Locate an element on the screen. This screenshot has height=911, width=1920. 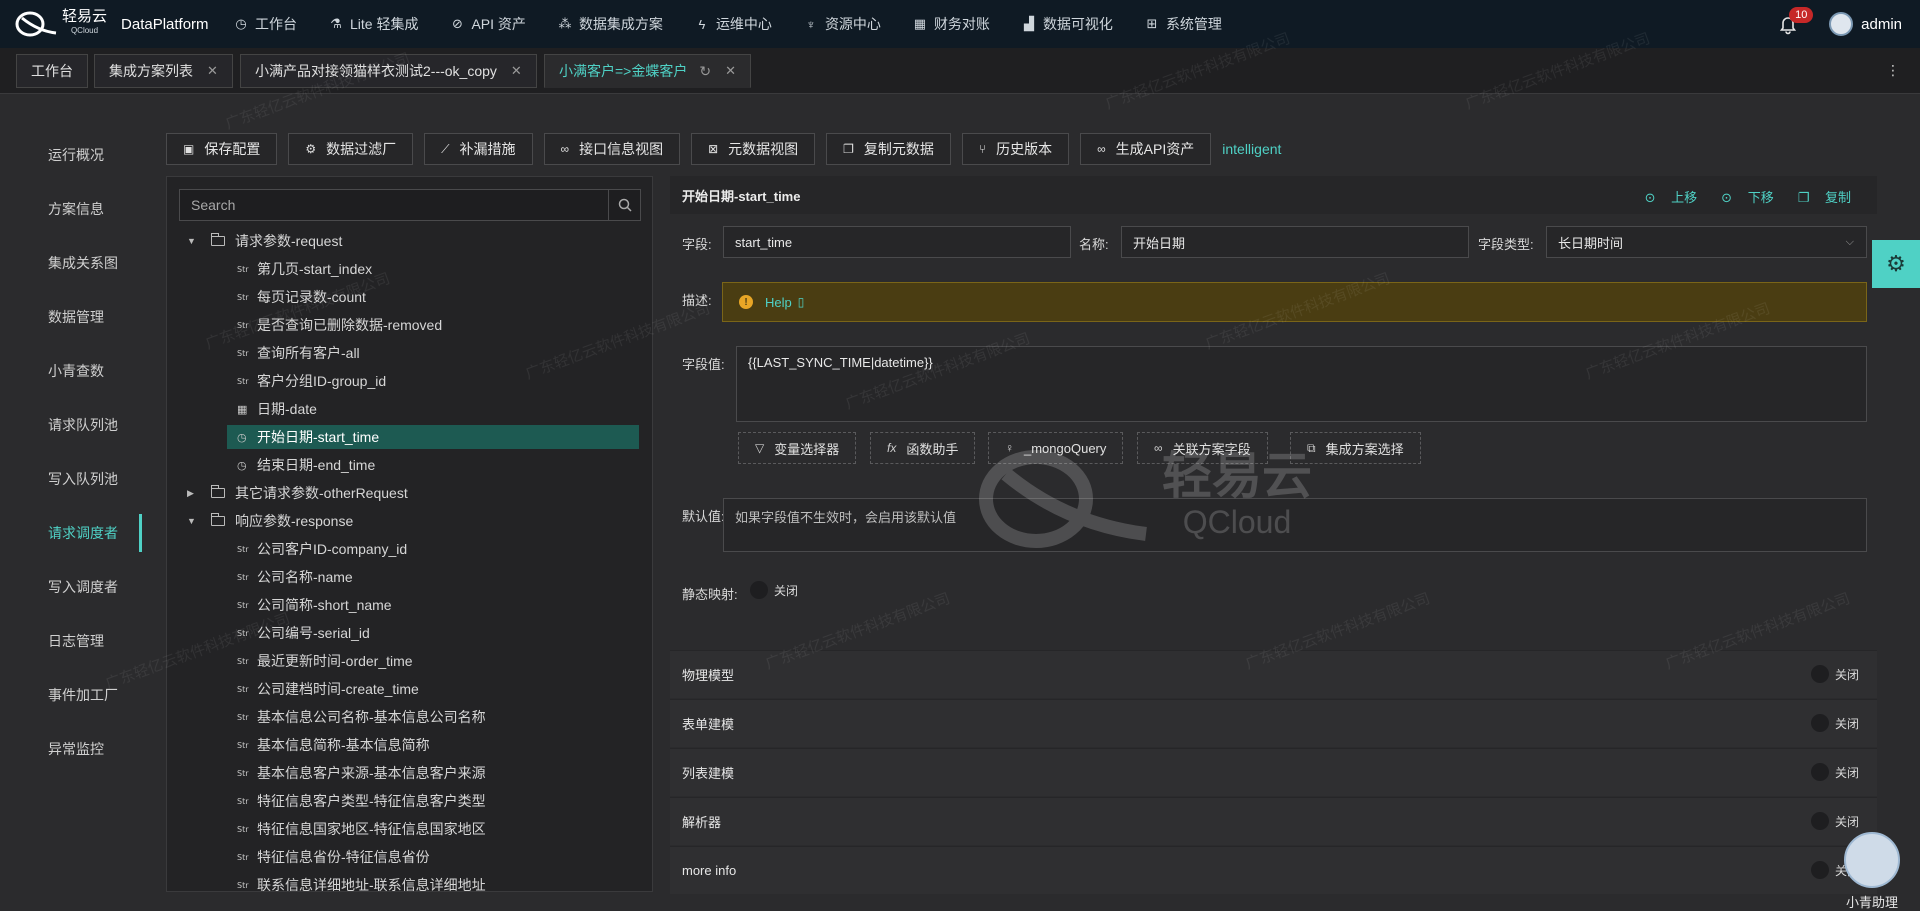
notification-button: 10 is located at coordinates (1795, 21).